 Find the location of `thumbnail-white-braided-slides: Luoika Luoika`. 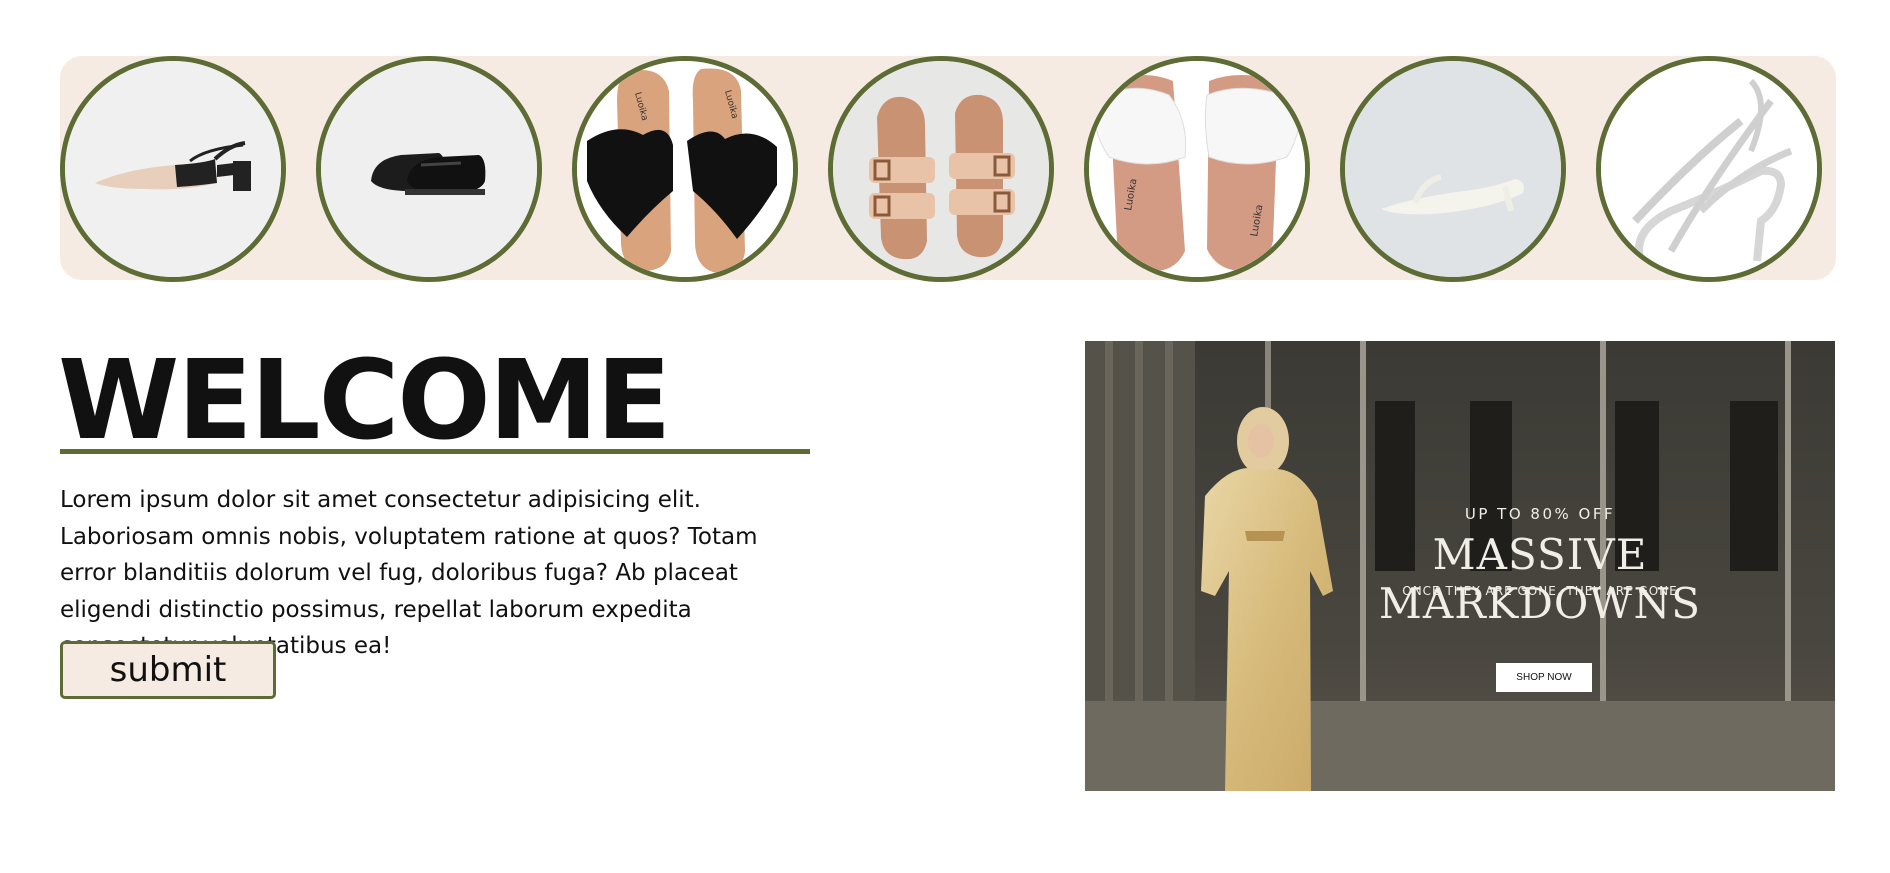

thumbnail-white-braided-slides: Luoika Luoika is located at coordinates (1197, 169).